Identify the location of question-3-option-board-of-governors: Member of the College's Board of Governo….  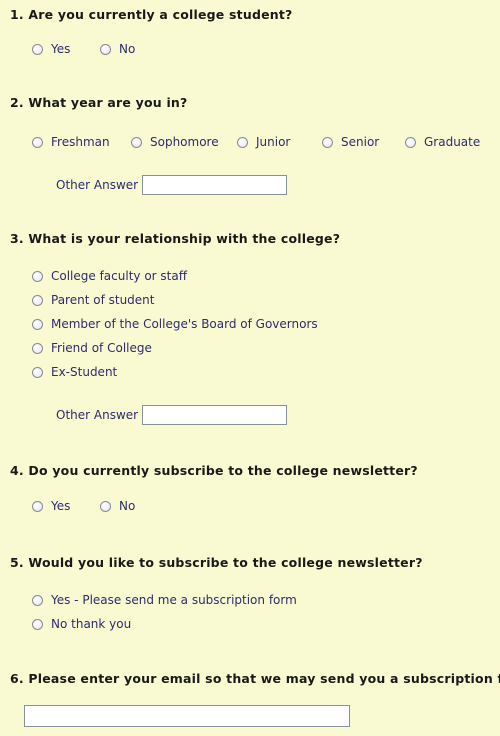
(175, 324).